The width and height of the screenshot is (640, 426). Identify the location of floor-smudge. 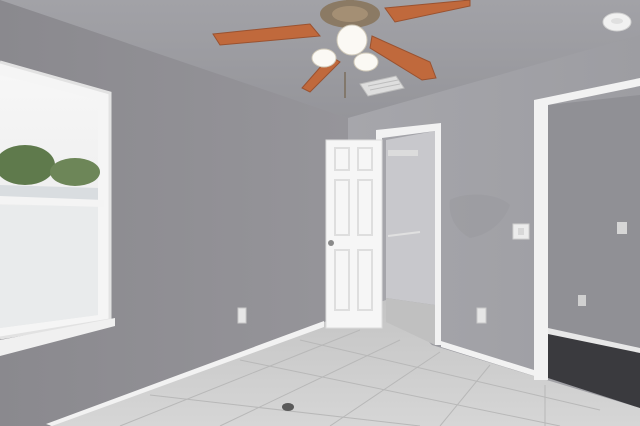
(288, 407).